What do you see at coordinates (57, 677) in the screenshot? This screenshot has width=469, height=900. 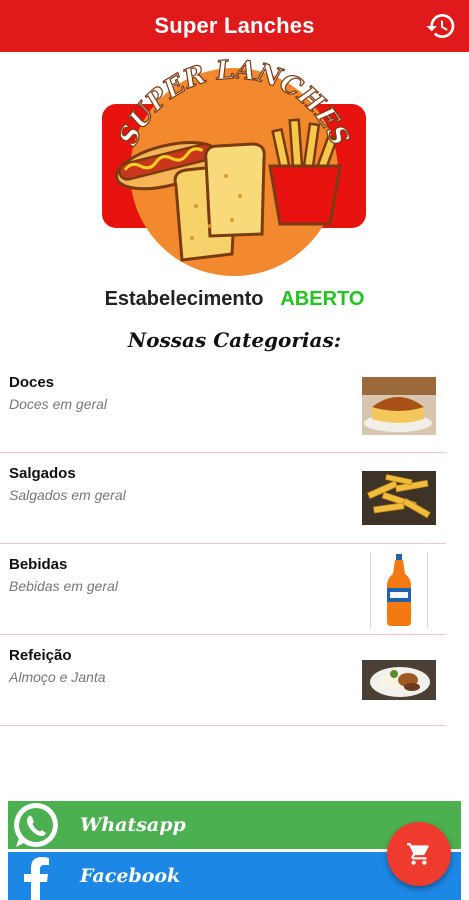 I see `category-description: Almoço e Janta` at bounding box center [57, 677].